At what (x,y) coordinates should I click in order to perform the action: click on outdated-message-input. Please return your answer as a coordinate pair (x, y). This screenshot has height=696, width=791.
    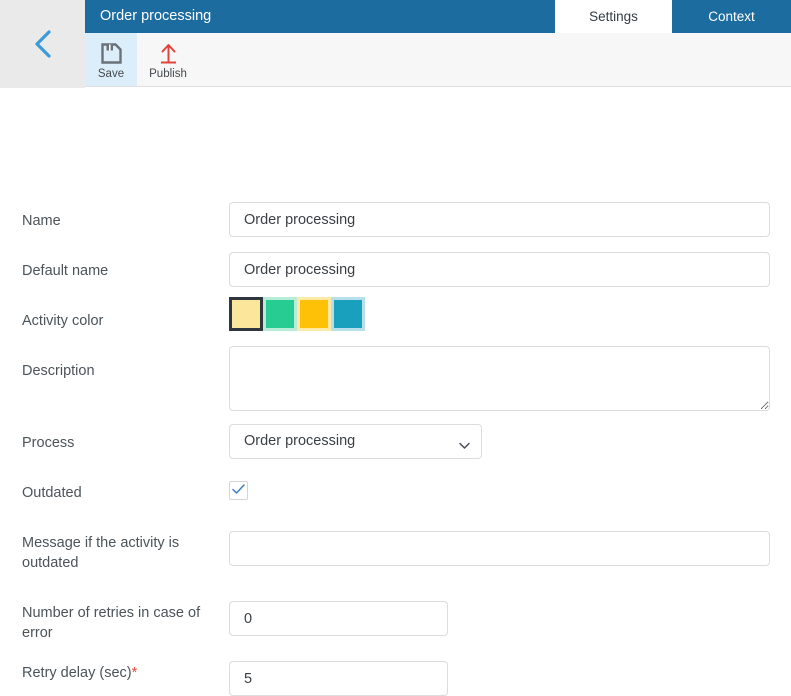
    Looking at the image, I should click on (499, 548).